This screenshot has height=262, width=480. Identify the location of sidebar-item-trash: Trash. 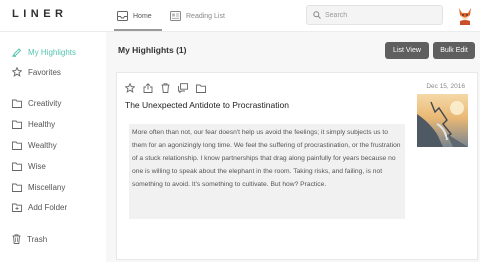
(29, 239).